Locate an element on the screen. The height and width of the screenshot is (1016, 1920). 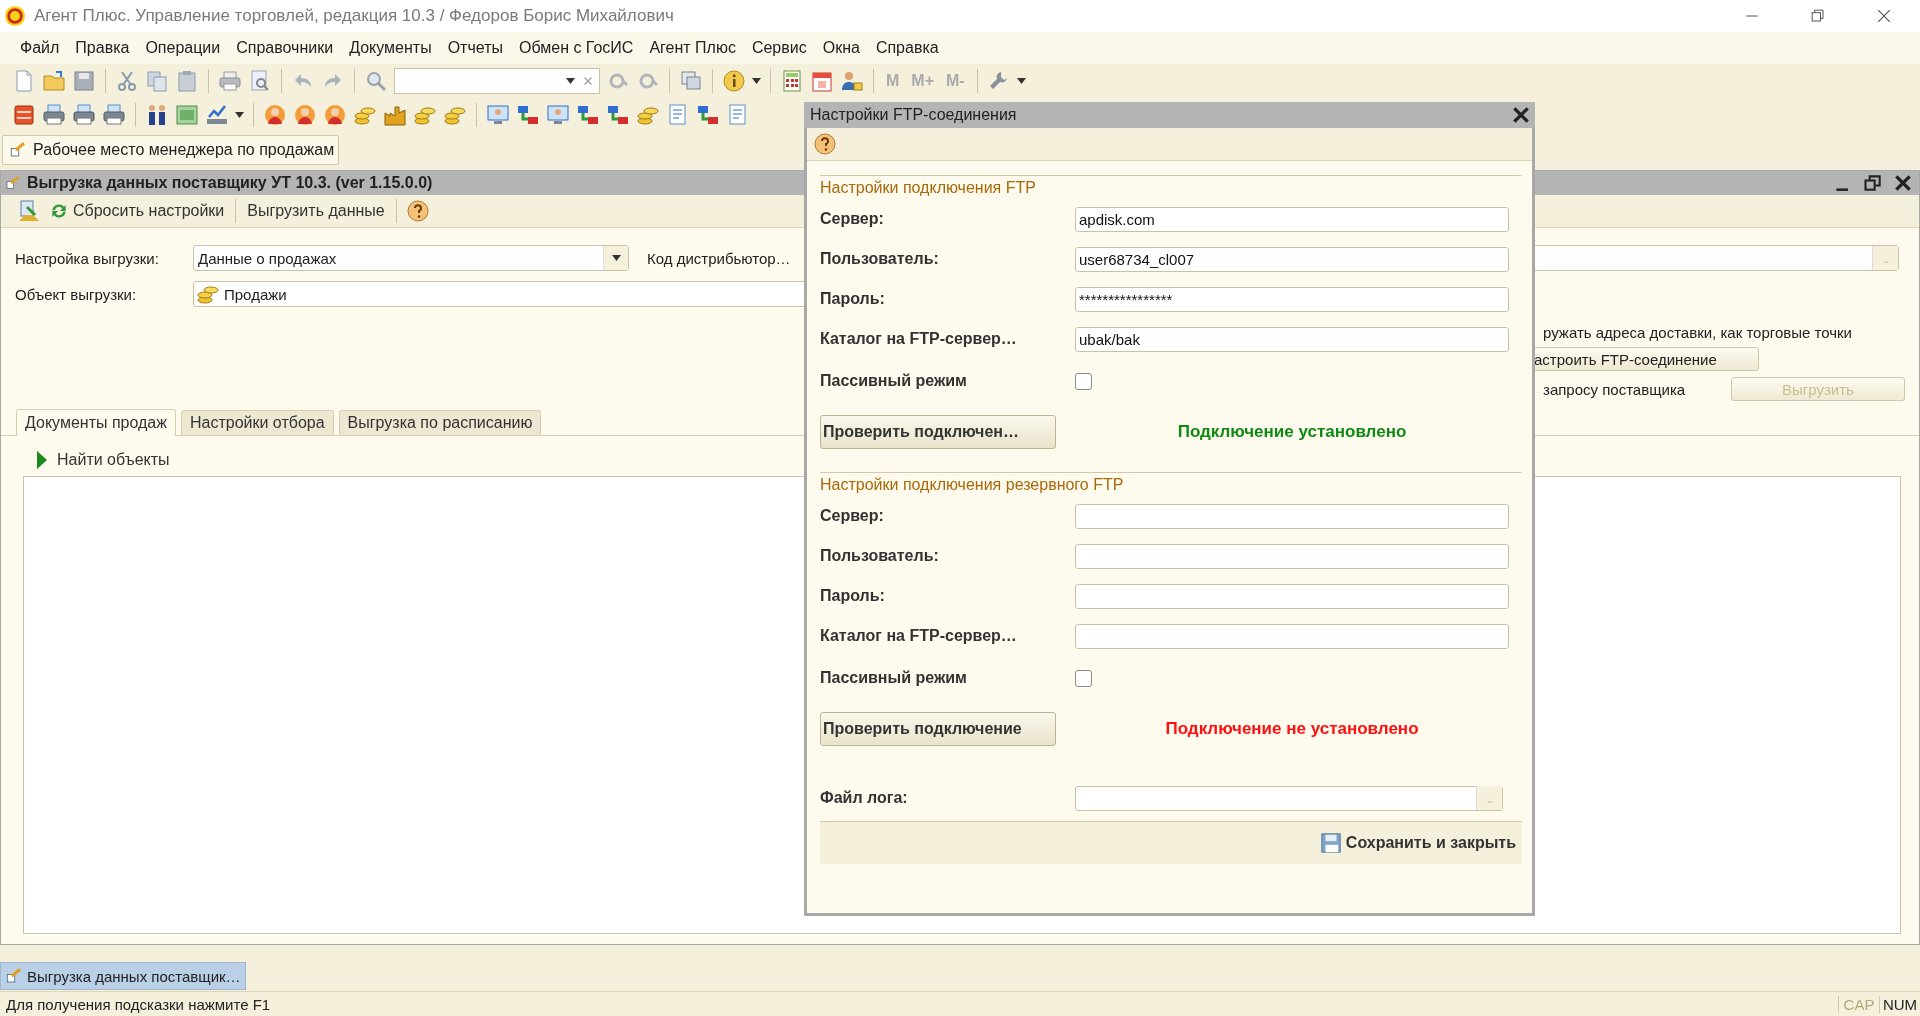
search-icon is located at coordinates (376, 81).